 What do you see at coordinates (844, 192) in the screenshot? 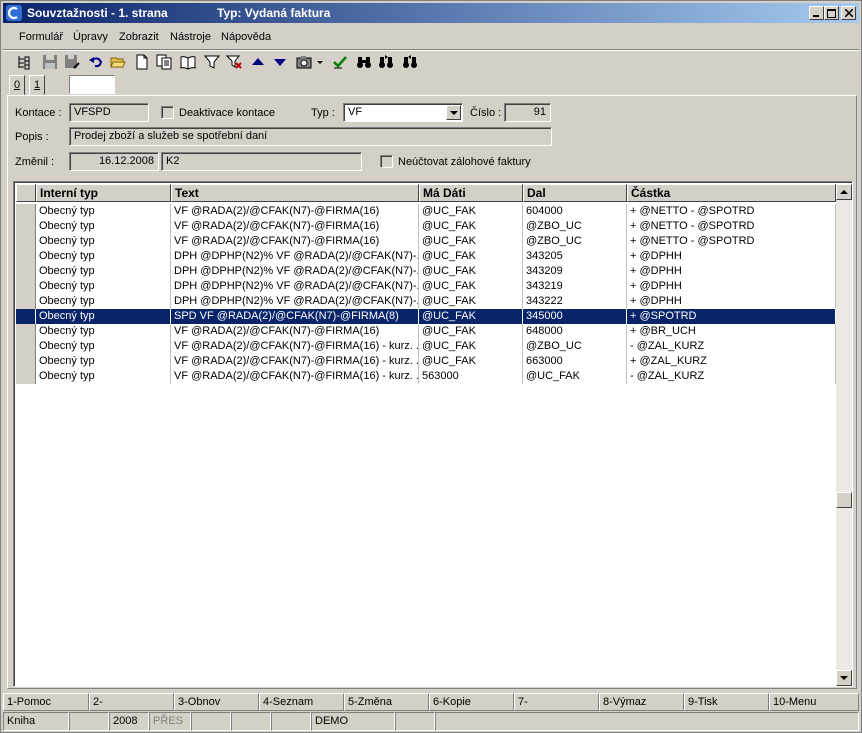
I see `scroll-up-button` at bounding box center [844, 192].